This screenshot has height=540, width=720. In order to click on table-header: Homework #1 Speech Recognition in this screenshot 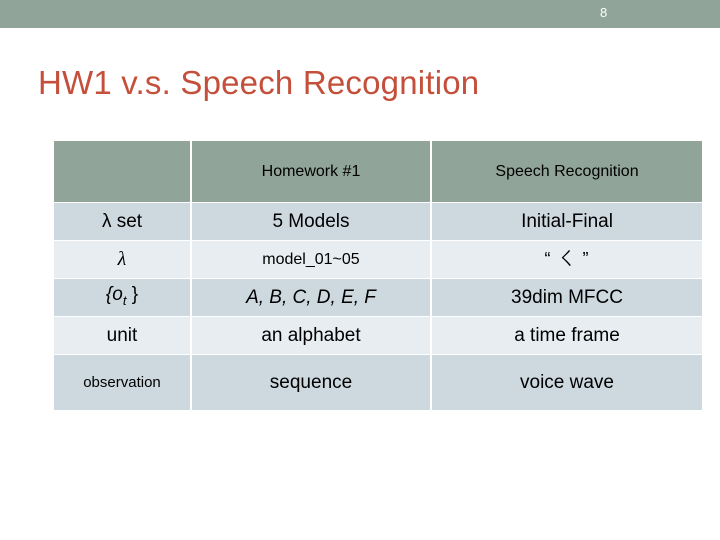, I will do `click(378, 171)`.